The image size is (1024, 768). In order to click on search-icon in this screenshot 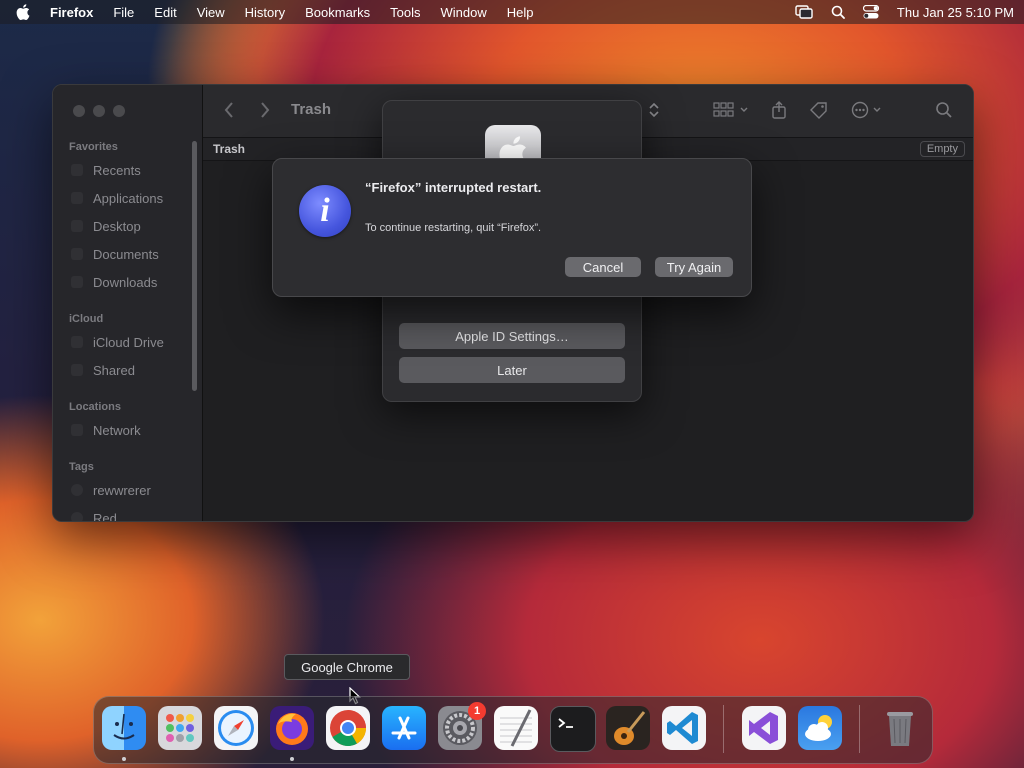, I will do `click(944, 112)`.